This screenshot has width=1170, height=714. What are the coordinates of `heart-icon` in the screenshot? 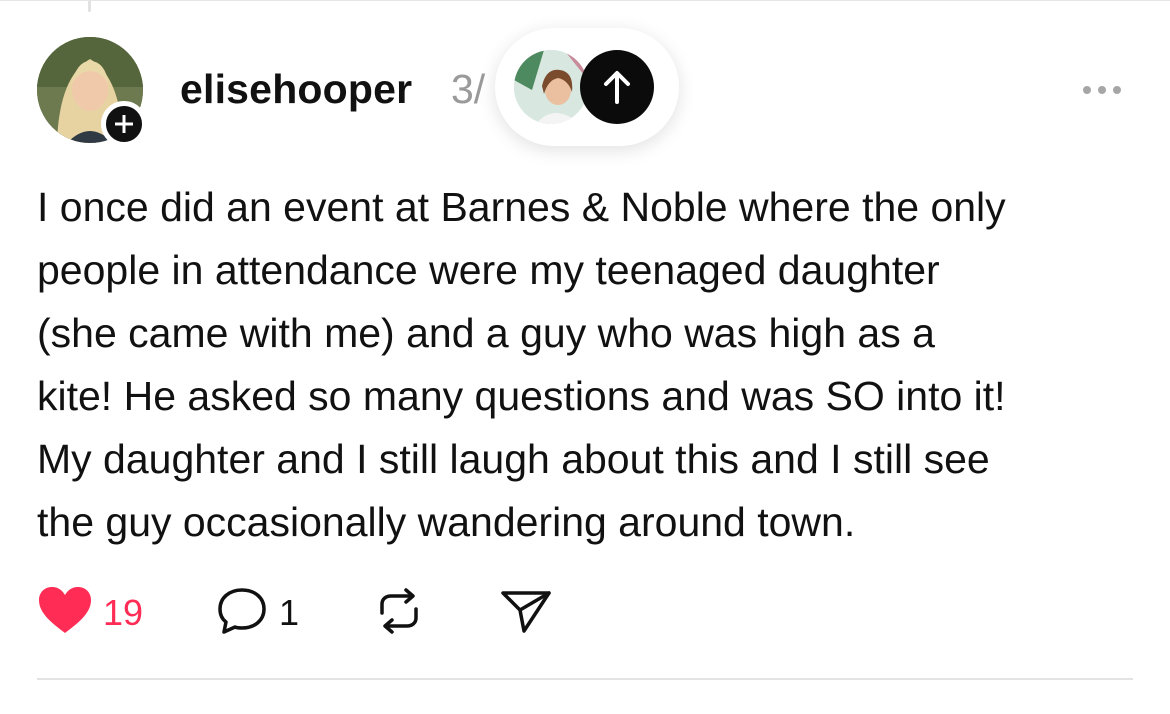 It's located at (65, 610).